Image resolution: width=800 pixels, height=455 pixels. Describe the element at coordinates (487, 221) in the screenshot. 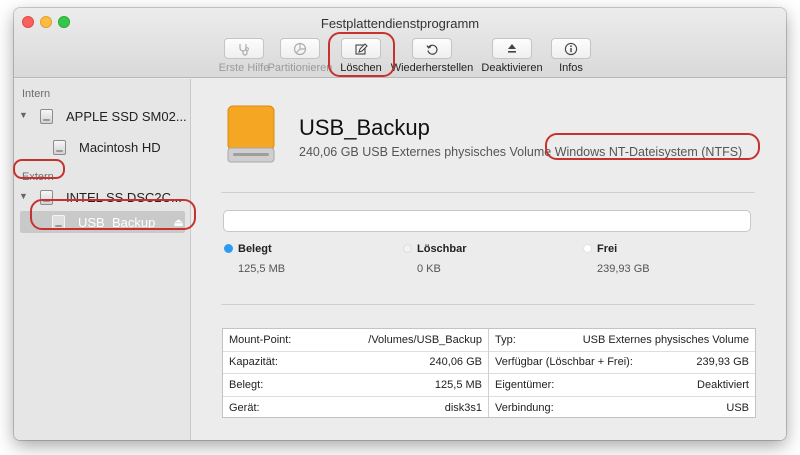

I see `usage-bar` at that location.